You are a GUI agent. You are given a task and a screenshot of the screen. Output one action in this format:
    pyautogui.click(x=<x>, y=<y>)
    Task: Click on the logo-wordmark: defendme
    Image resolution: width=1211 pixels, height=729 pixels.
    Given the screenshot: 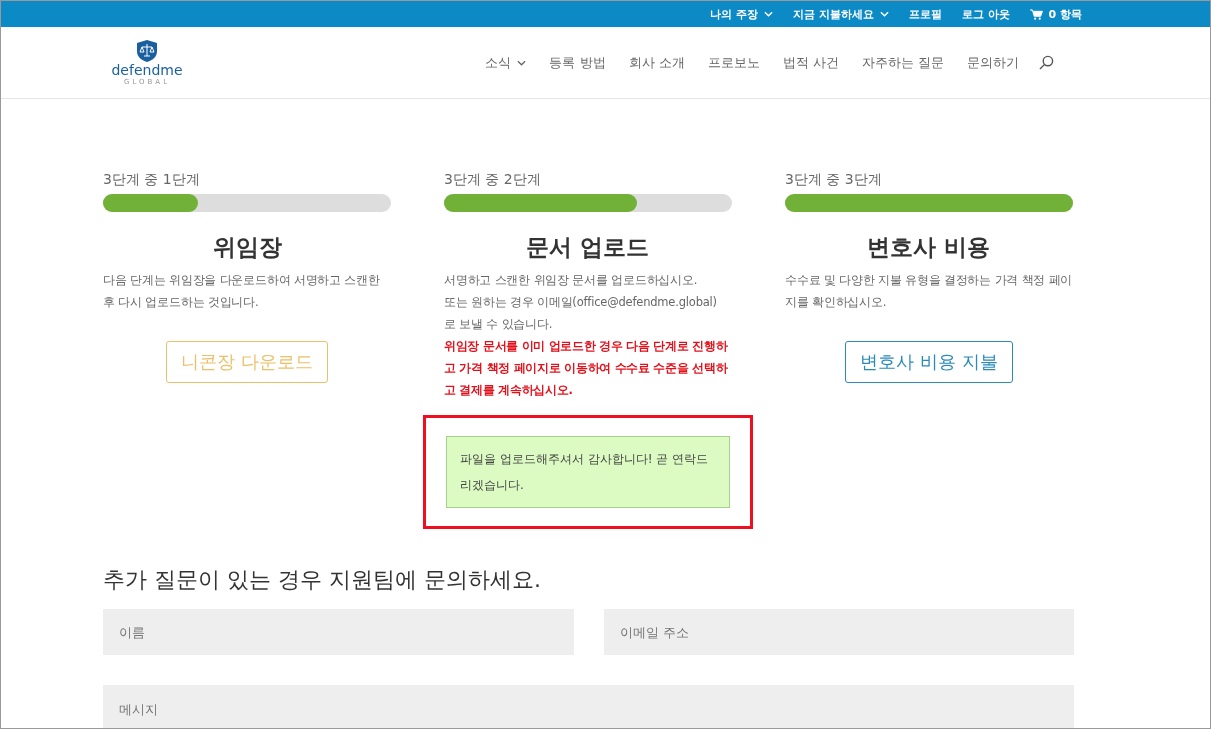 What is the action you would take?
    pyautogui.click(x=147, y=70)
    